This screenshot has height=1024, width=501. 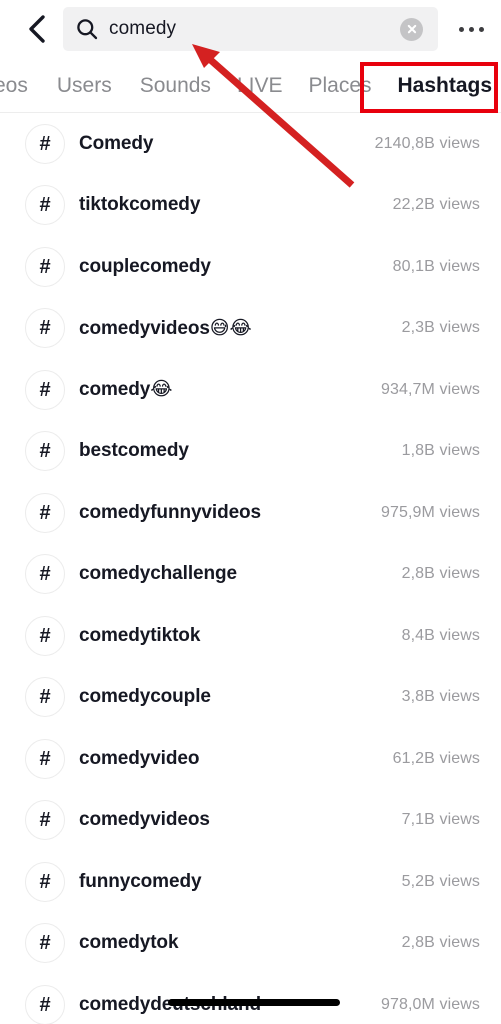 What do you see at coordinates (250, 390) in the screenshot?
I see `hashtag-row: # comedy😂 934,7M views` at bounding box center [250, 390].